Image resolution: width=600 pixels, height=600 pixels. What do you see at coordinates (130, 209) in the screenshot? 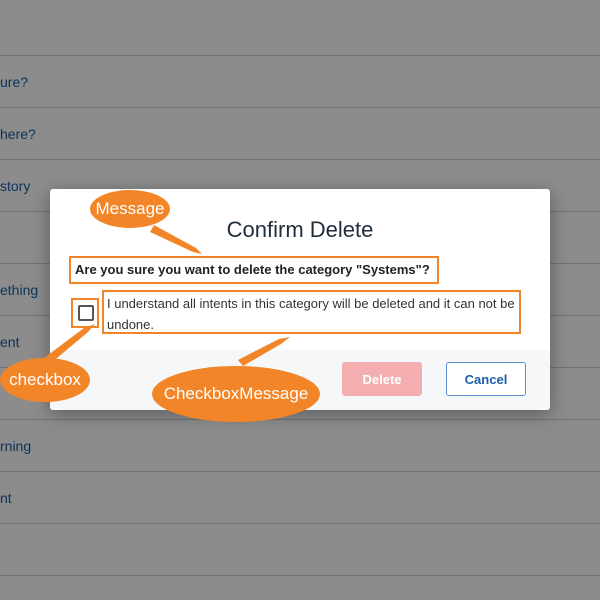
I see `message-callout: Message` at bounding box center [130, 209].